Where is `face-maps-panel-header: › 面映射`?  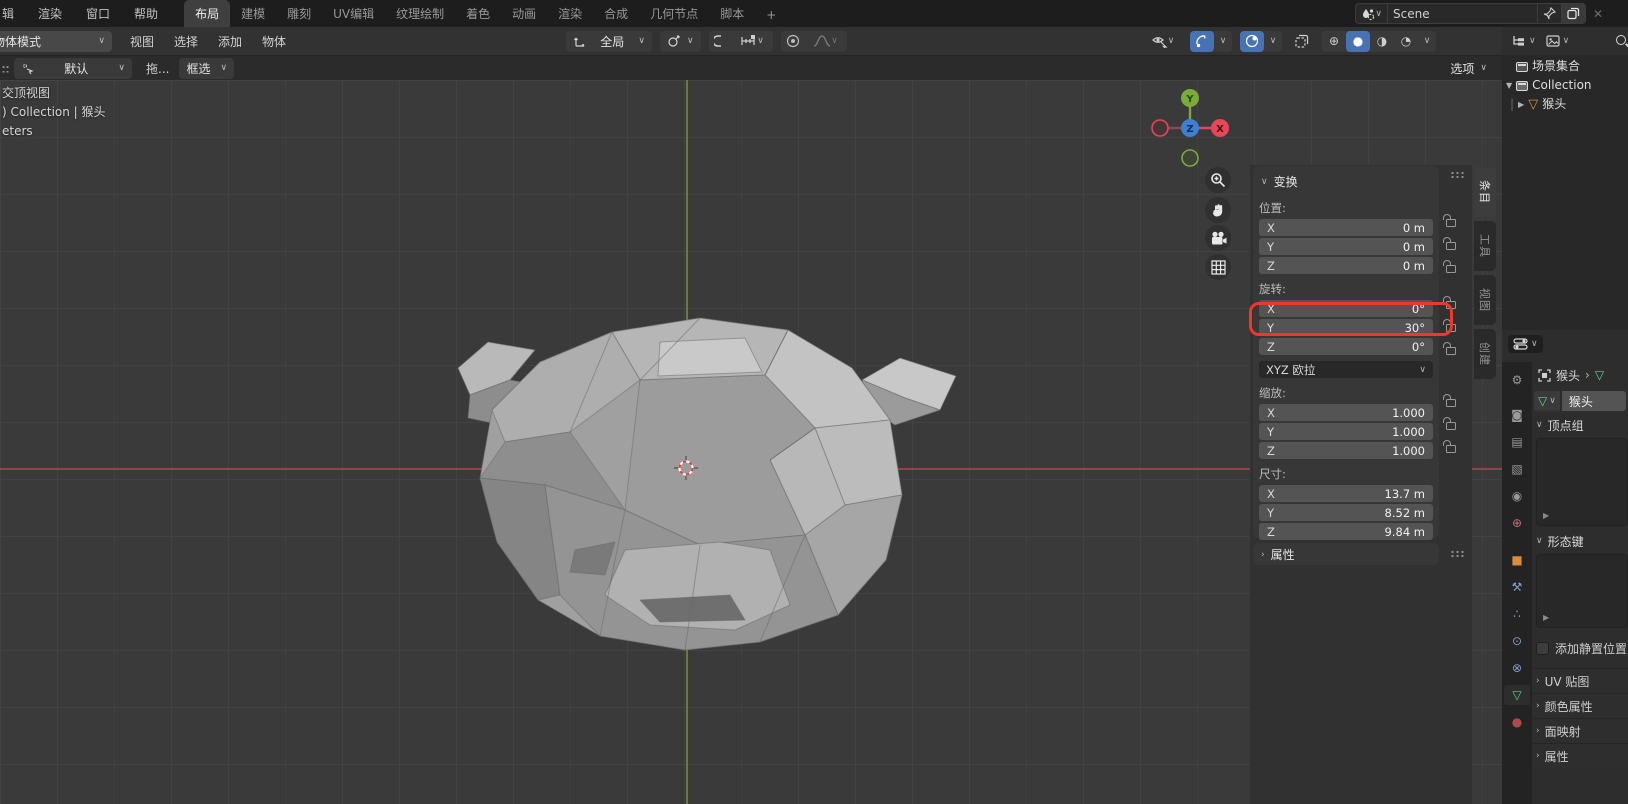 face-maps-panel-header: › 面映射 is located at coordinates (1580, 730).